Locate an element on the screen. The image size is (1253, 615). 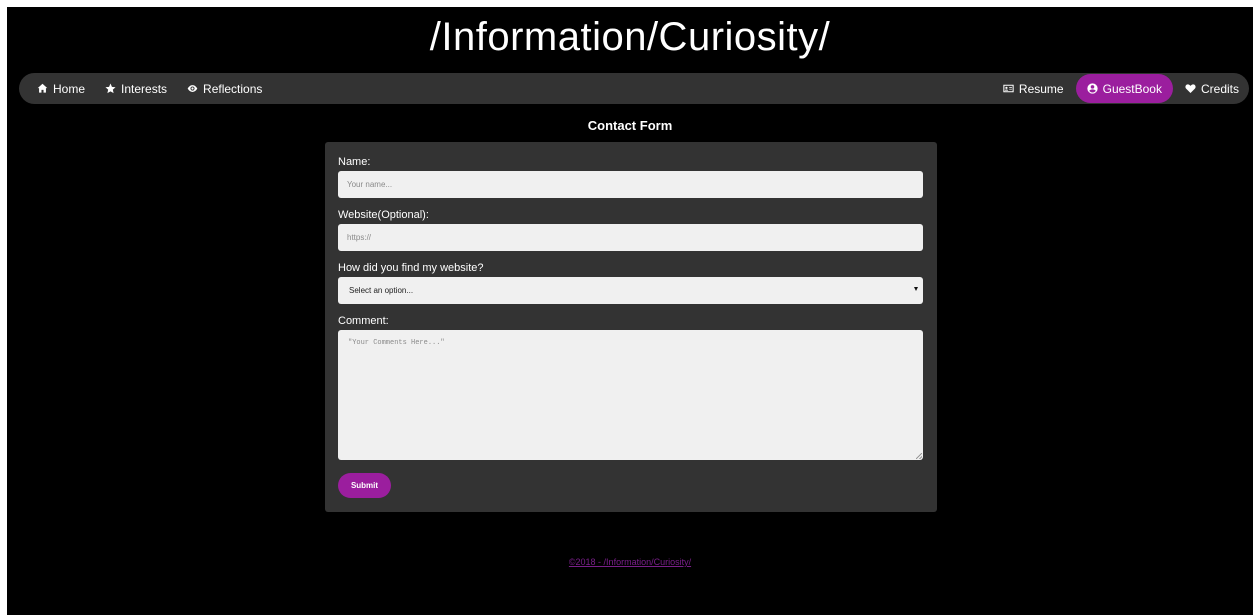
nav-item-interests: Interests is located at coordinates (136, 88).